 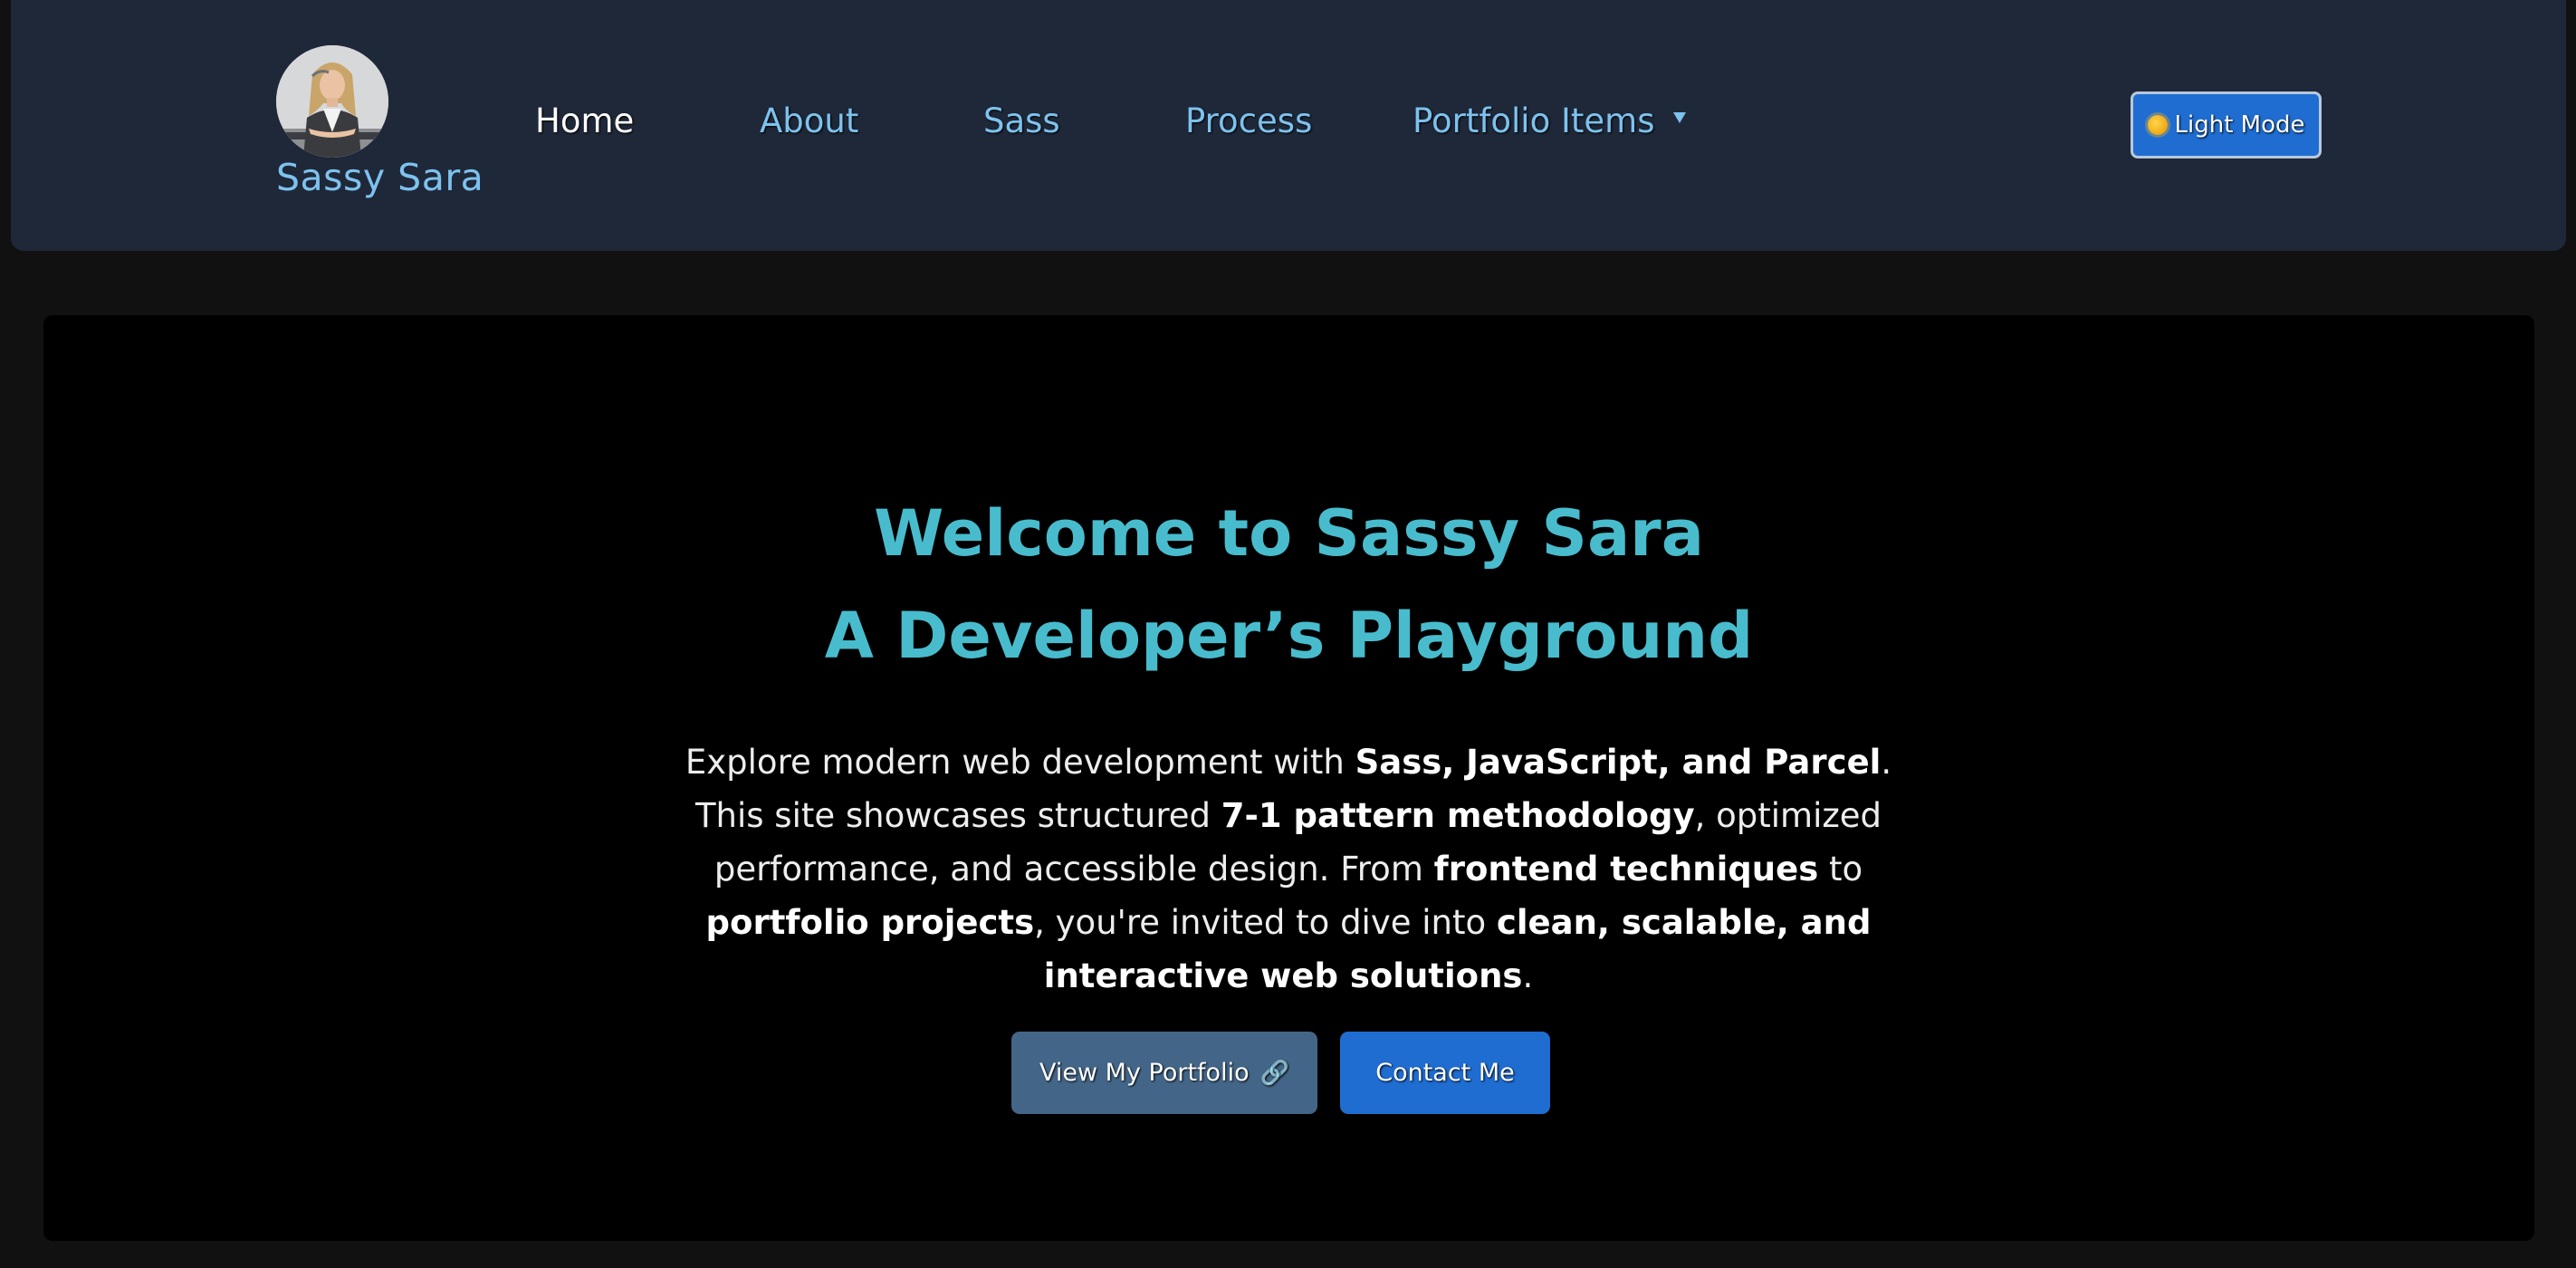 I want to click on intro-bold-1: Sass, JavaScript, and Parcel, so click(x=1618, y=762).